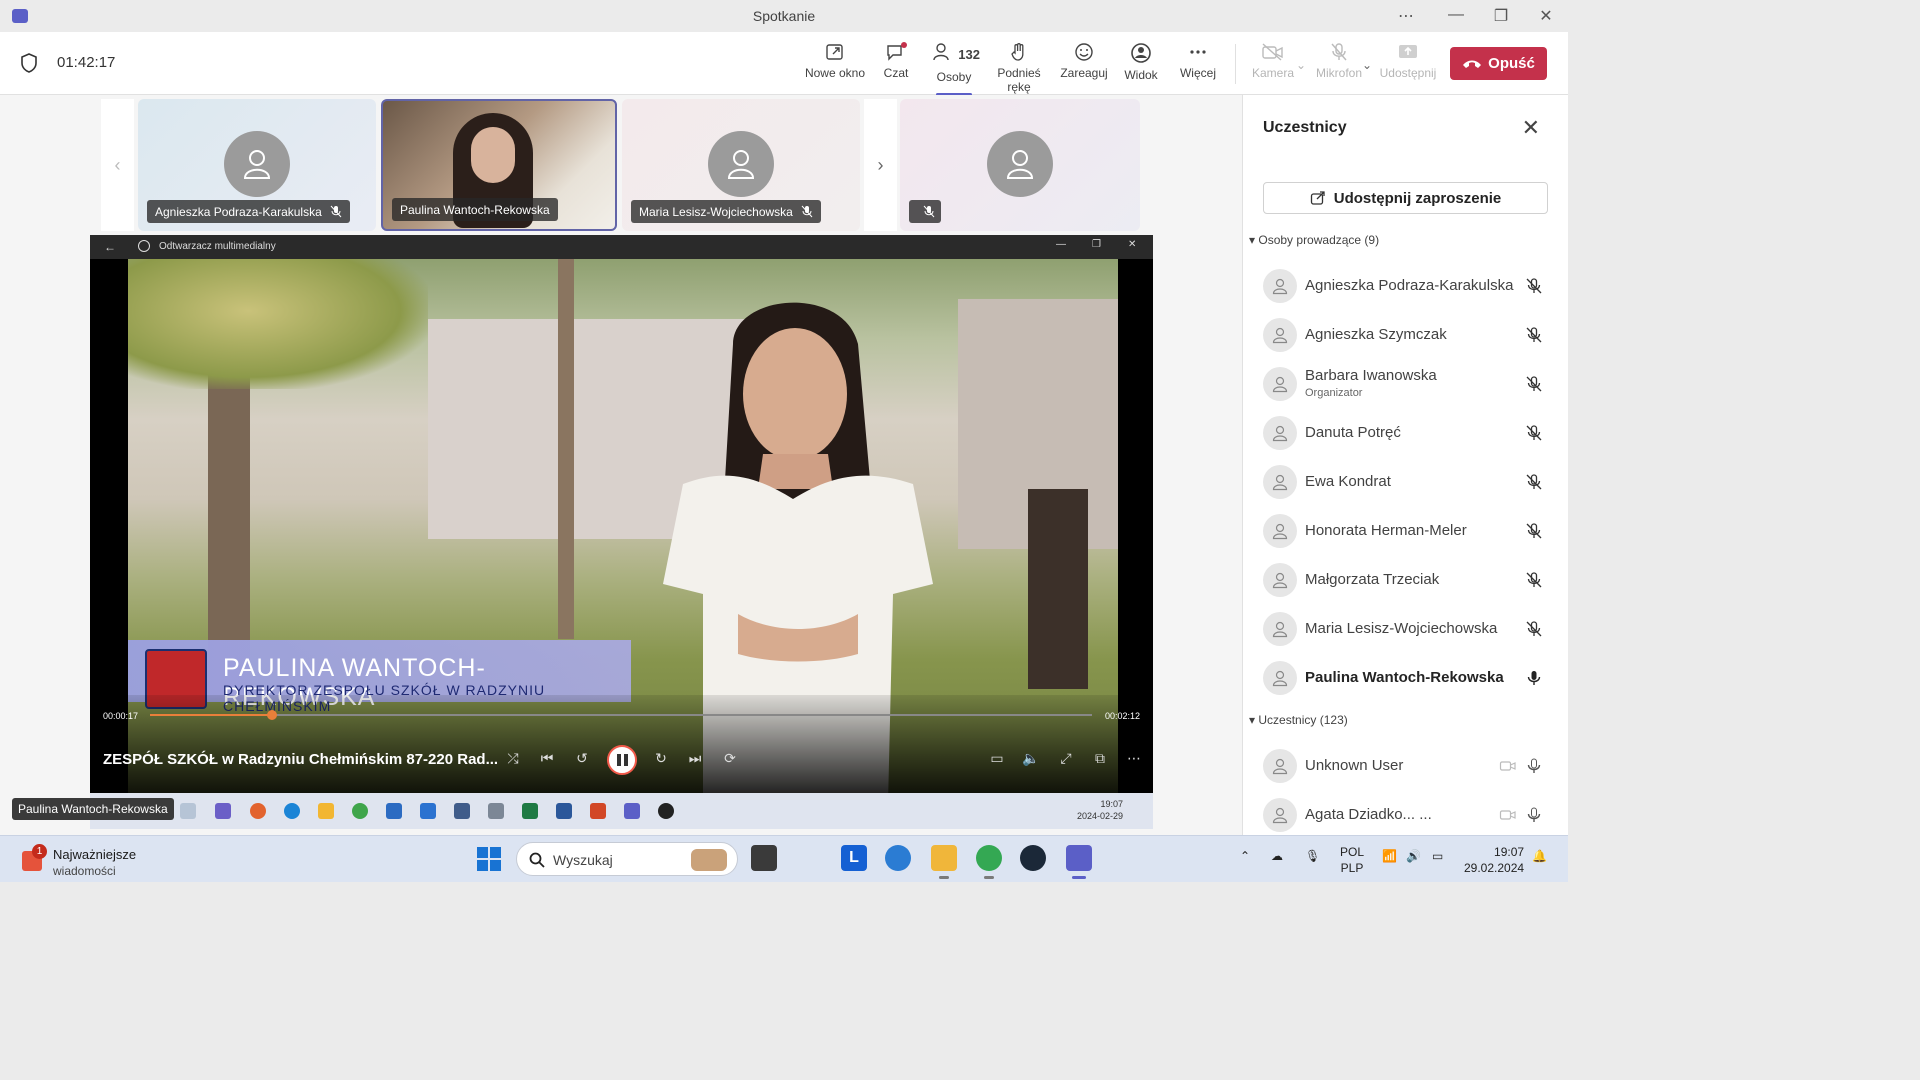 The width and height of the screenshot is (1920, 1080). I want to click on teams-taskbar-icon, so click(1079, 862).